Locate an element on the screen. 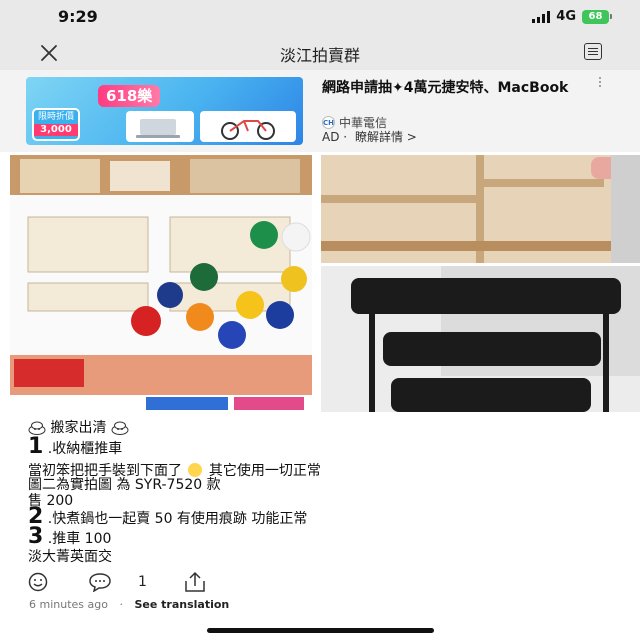  ad-title: 網路申請抽✦4萬元捷安特、MacBook is located at coordinates (452, 88).